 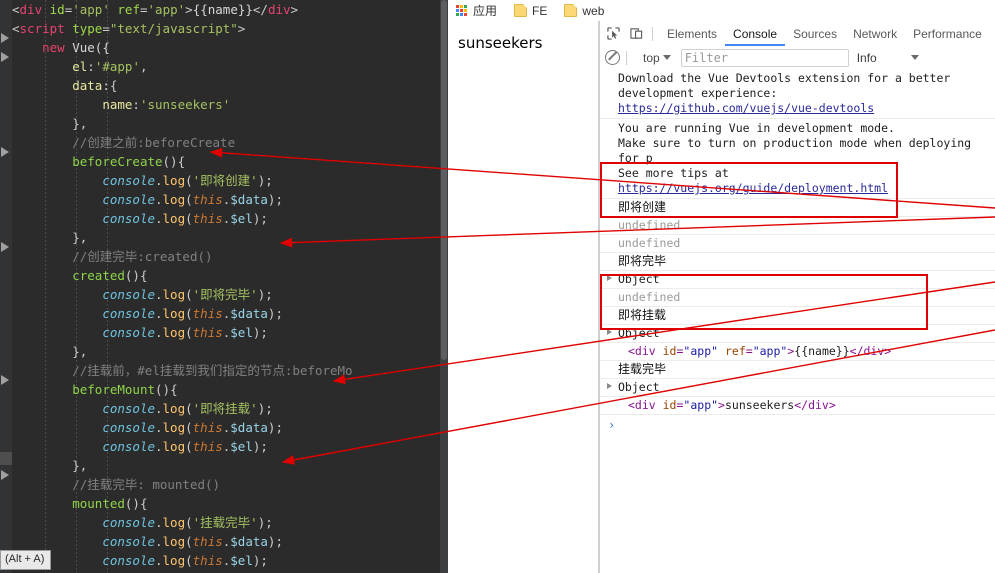 I want to click on console-prompt: ›, so click(x=797, y=423).